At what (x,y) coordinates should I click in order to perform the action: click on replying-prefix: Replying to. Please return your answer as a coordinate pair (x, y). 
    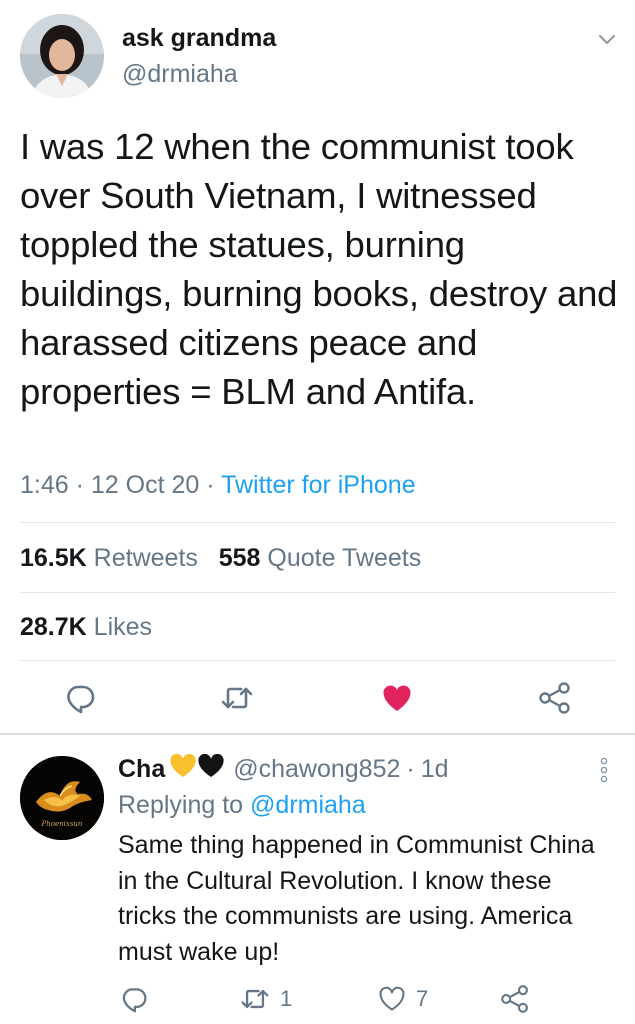
    Looking at the image, I should click on (184, 805).